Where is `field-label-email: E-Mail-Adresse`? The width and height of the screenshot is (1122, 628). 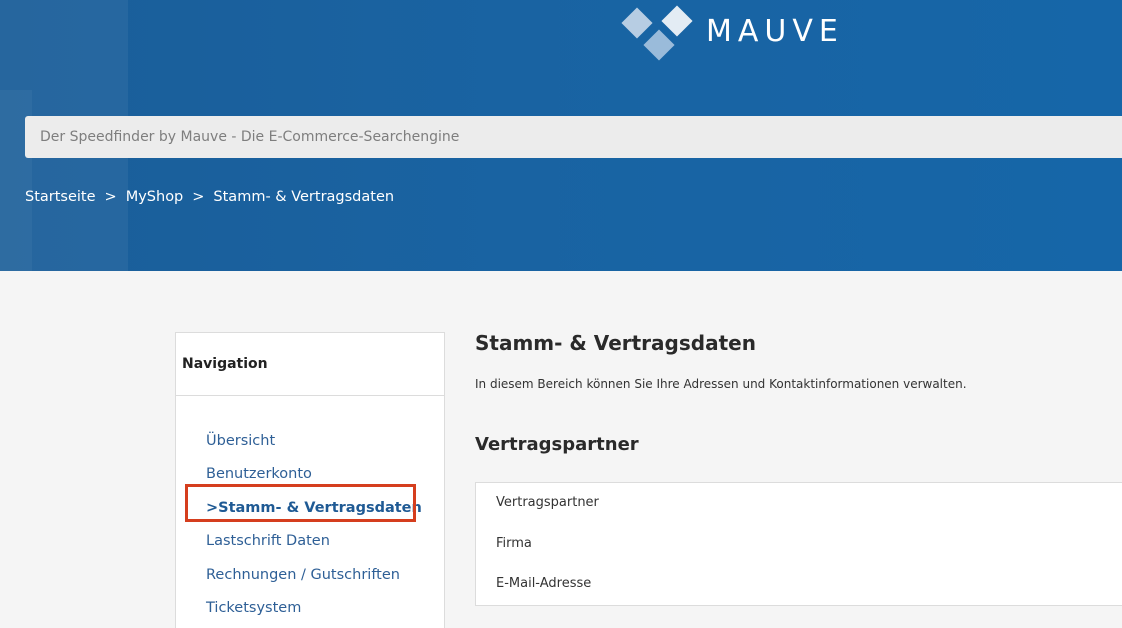
field-label-email: E-Mail-Adresse is located at coordinates (544, 583).